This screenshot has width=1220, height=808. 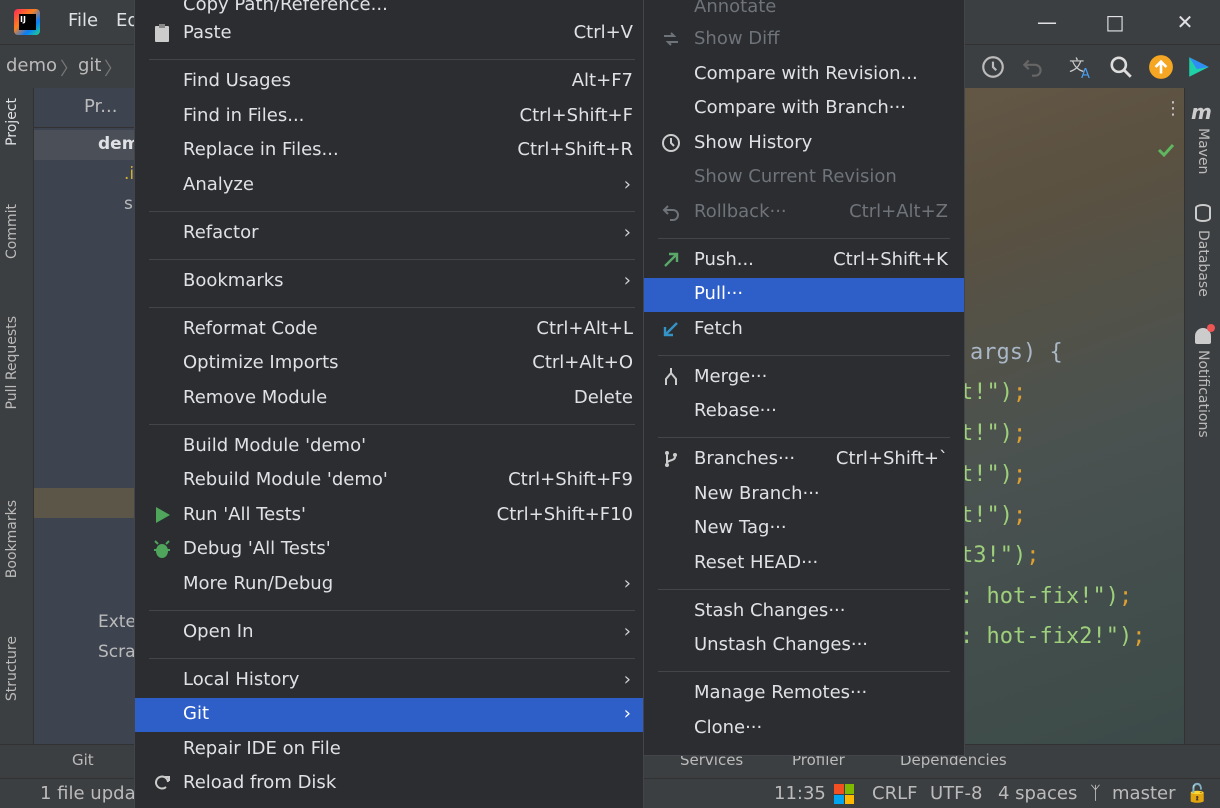 What do you see at coordinates (1047, 22) in the screenshot?
I see `minimize-icon: —` at bounding box center [1047, 22].